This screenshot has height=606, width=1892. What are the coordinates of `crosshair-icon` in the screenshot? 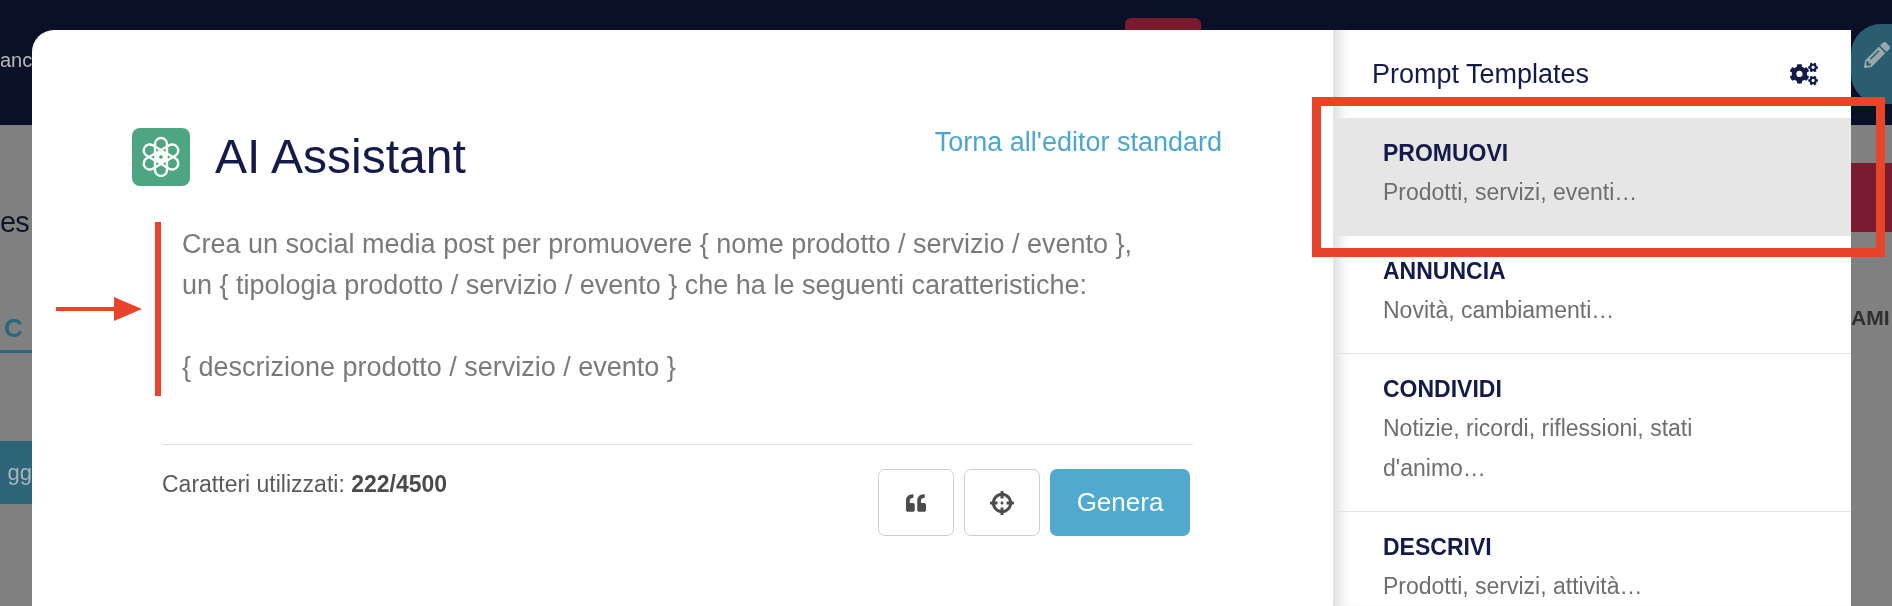 It's located at (1002, 502).